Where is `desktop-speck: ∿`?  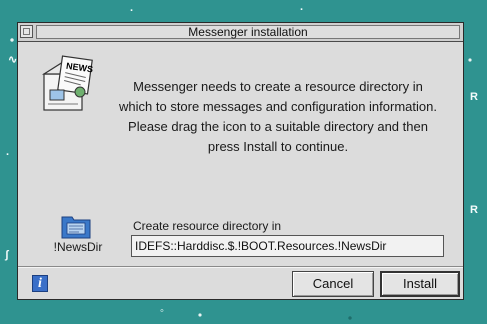
desktop-speck: ∿ is located at coordinates (13, 60).